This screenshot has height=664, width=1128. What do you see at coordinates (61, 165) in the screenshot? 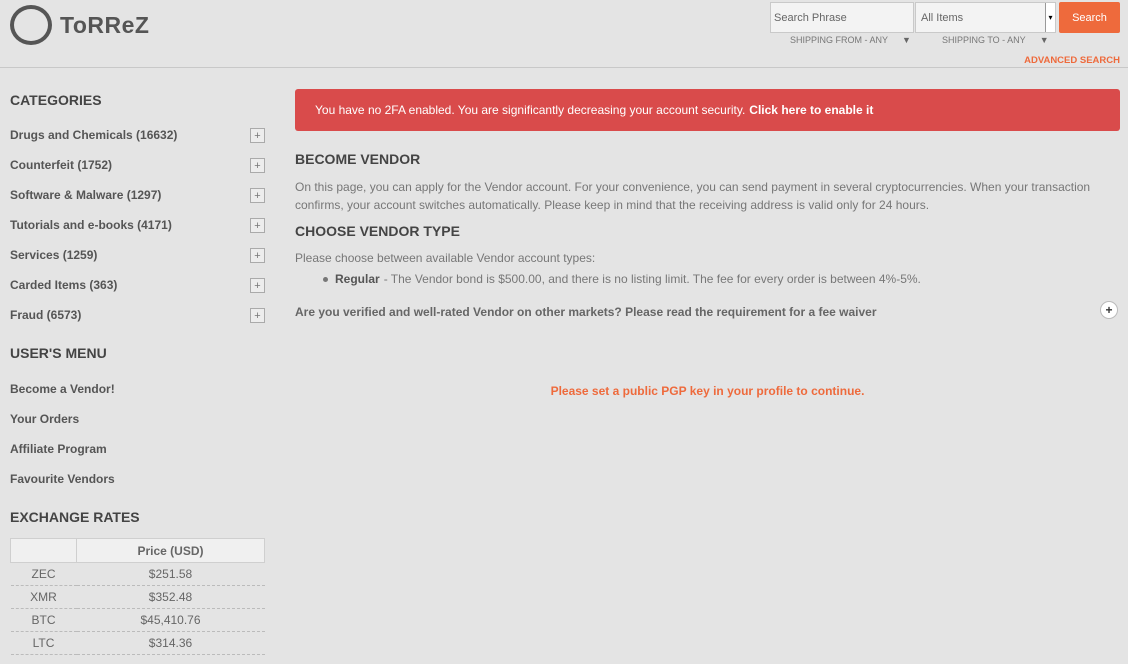
I see `category-label: Counterfeit (1752)` at bounding box center [61, 165].